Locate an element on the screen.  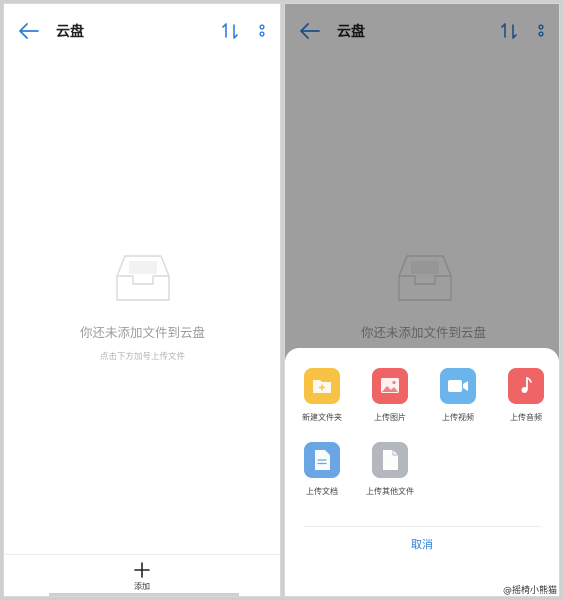
upload-audio-option: 上传音频 is located at coordinates (525, 395).